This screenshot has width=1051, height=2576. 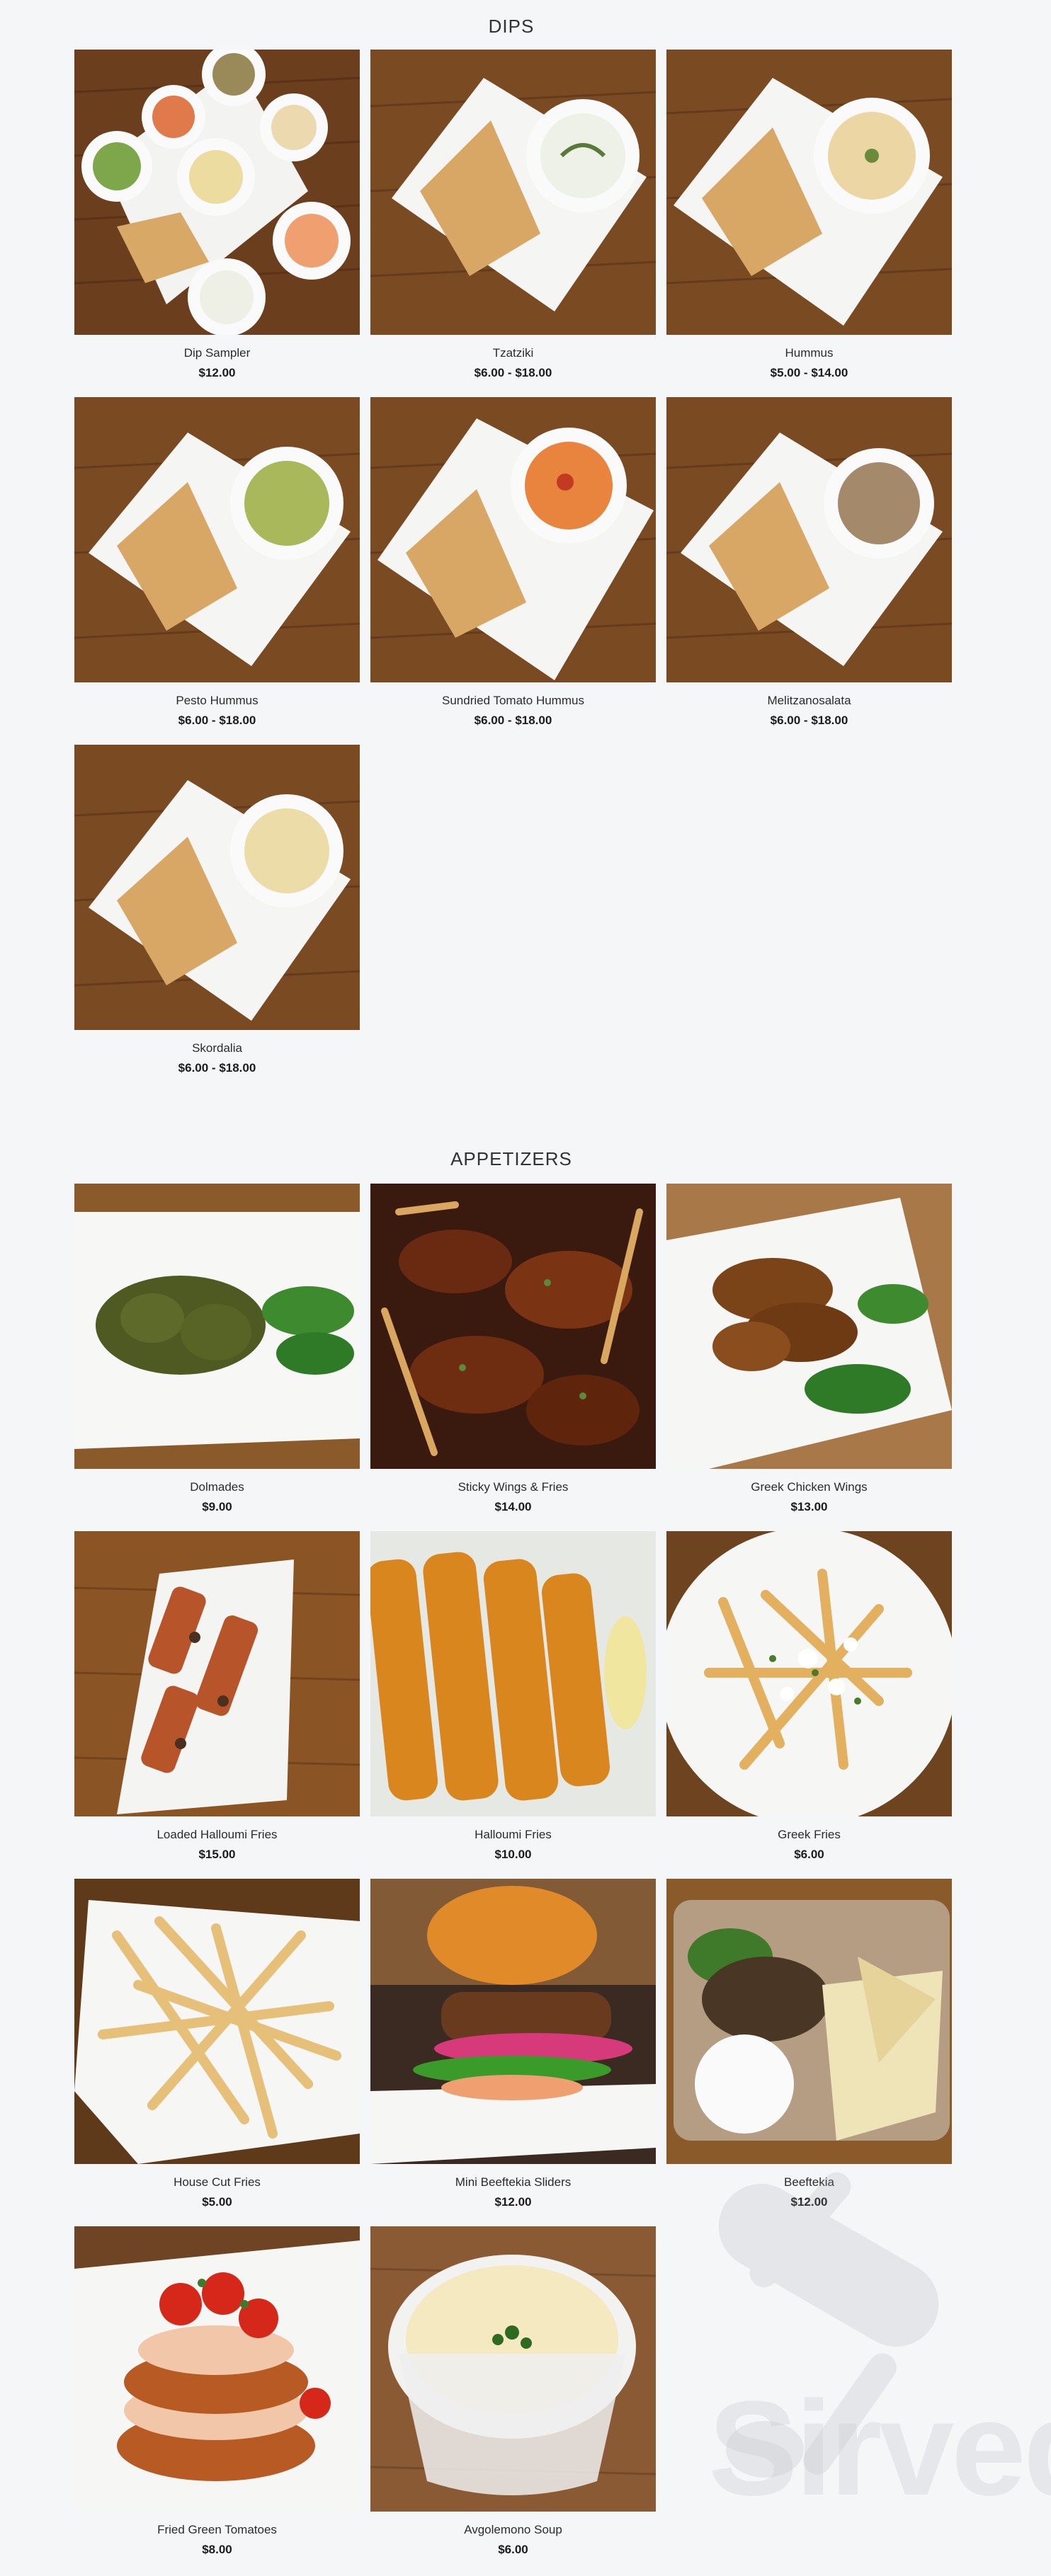 I want to click on menu-item: Sundried Tomato Hummus $6.00 - $18.00, so click(x=513, y=562).